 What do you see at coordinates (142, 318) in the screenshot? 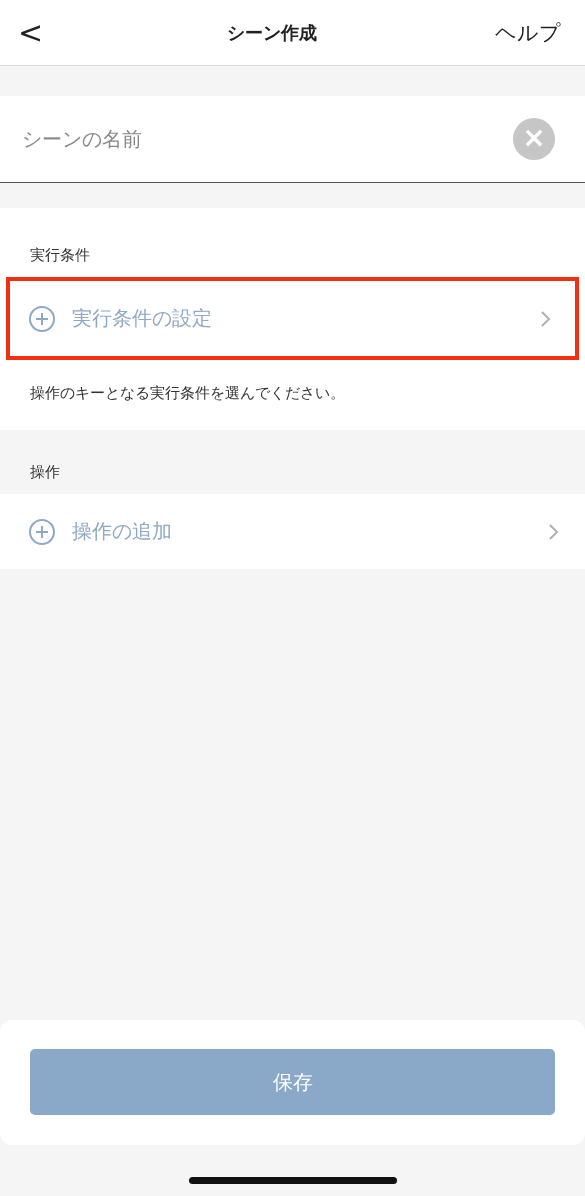
I see `row-label: 実行条件の設定` at bounding box center [142, 318].